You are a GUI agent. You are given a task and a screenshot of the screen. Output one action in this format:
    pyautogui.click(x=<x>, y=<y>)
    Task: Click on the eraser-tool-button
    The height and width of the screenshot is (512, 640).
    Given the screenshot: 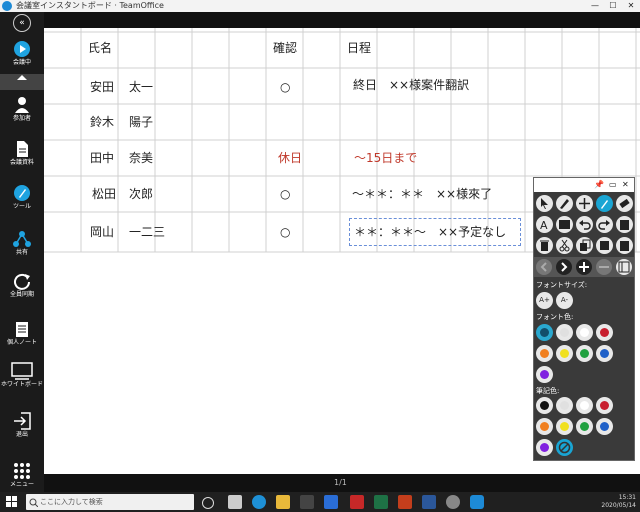 What is the action you would take?
    pyautogui.click(x=624, y=203)
    